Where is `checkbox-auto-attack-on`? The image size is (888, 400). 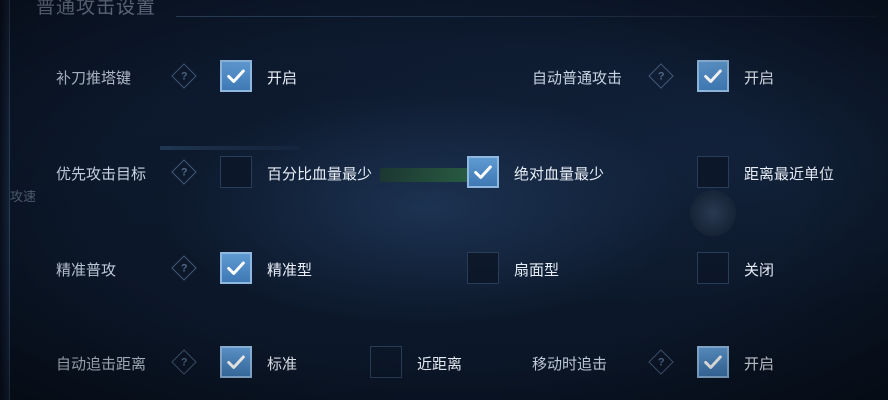 checkbox-auto-attack-on is located at coordinates (713, 76).